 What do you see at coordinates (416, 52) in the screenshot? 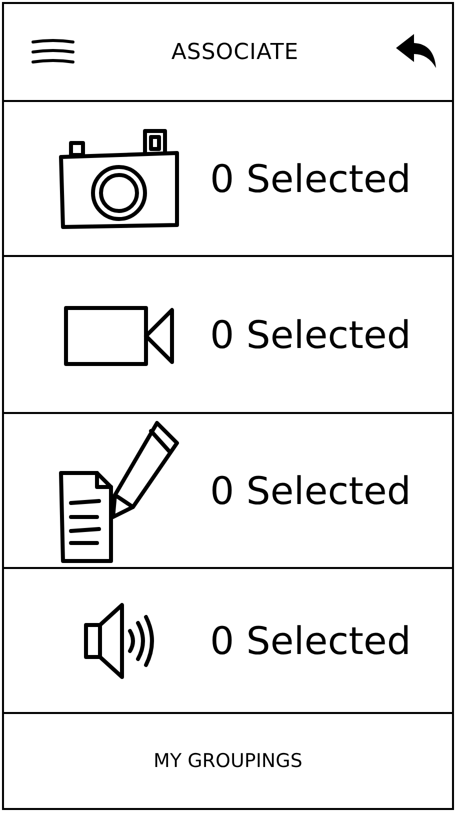
I see `back-button` at bounding box center [416, 52].